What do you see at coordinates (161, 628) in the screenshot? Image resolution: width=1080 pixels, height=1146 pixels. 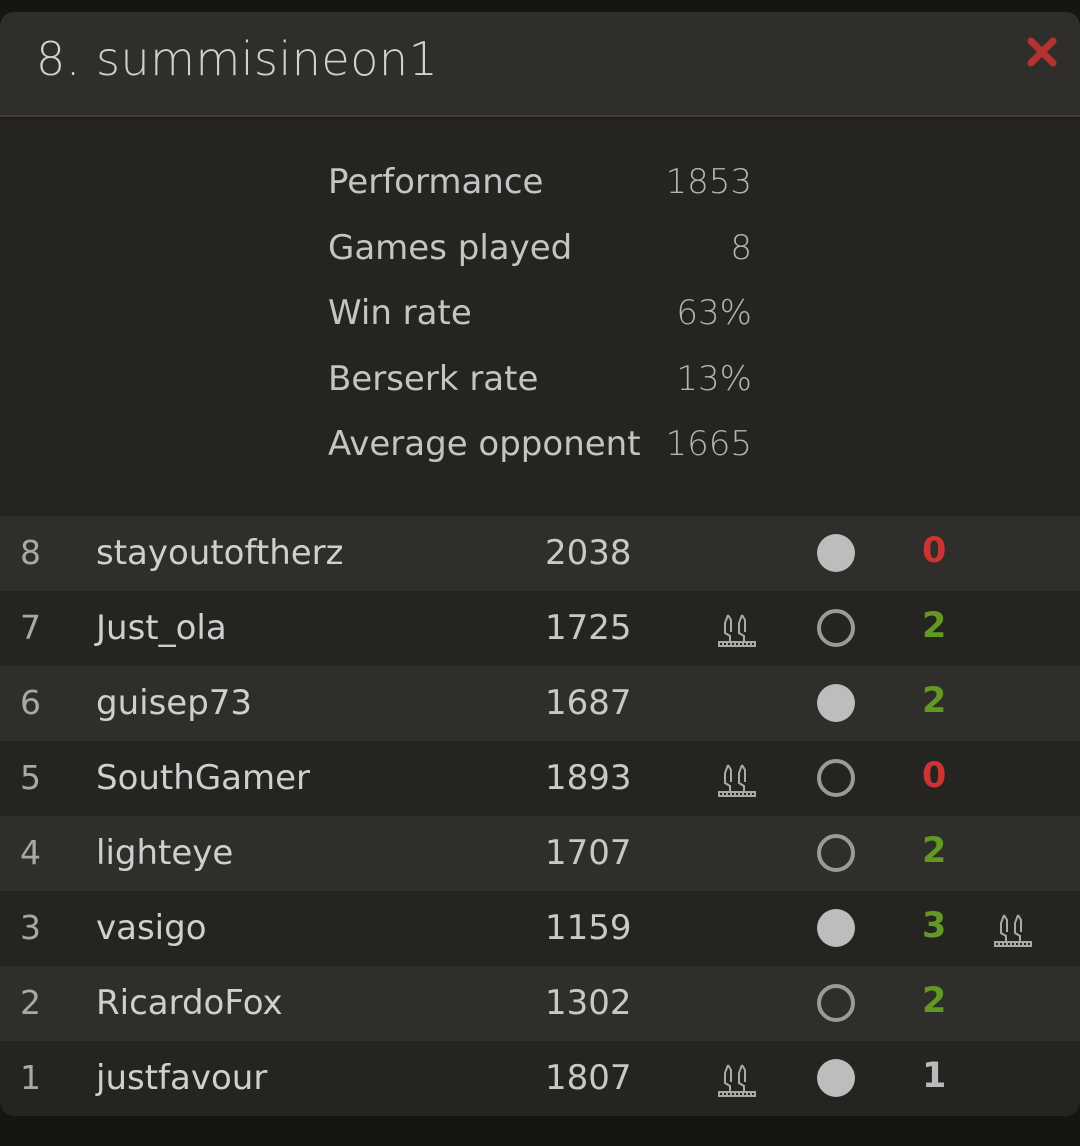 I see `opponent-name: Just_ola` at bounding box center [161, 628].